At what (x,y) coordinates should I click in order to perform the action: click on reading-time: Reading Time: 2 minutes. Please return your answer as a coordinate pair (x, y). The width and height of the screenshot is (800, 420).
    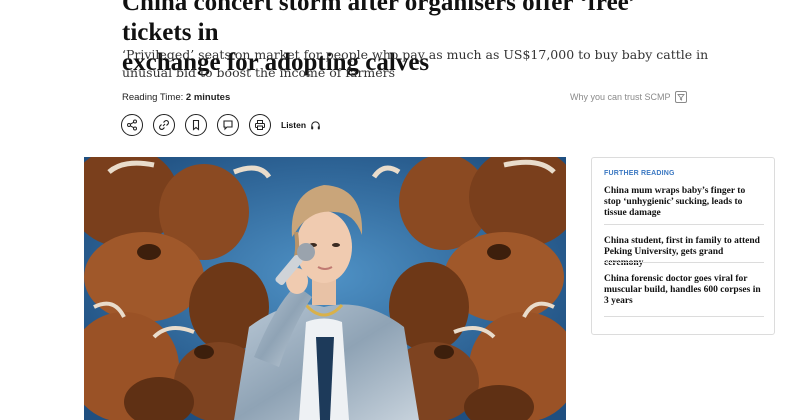
    Looking at the image, I should click on (176, 97).